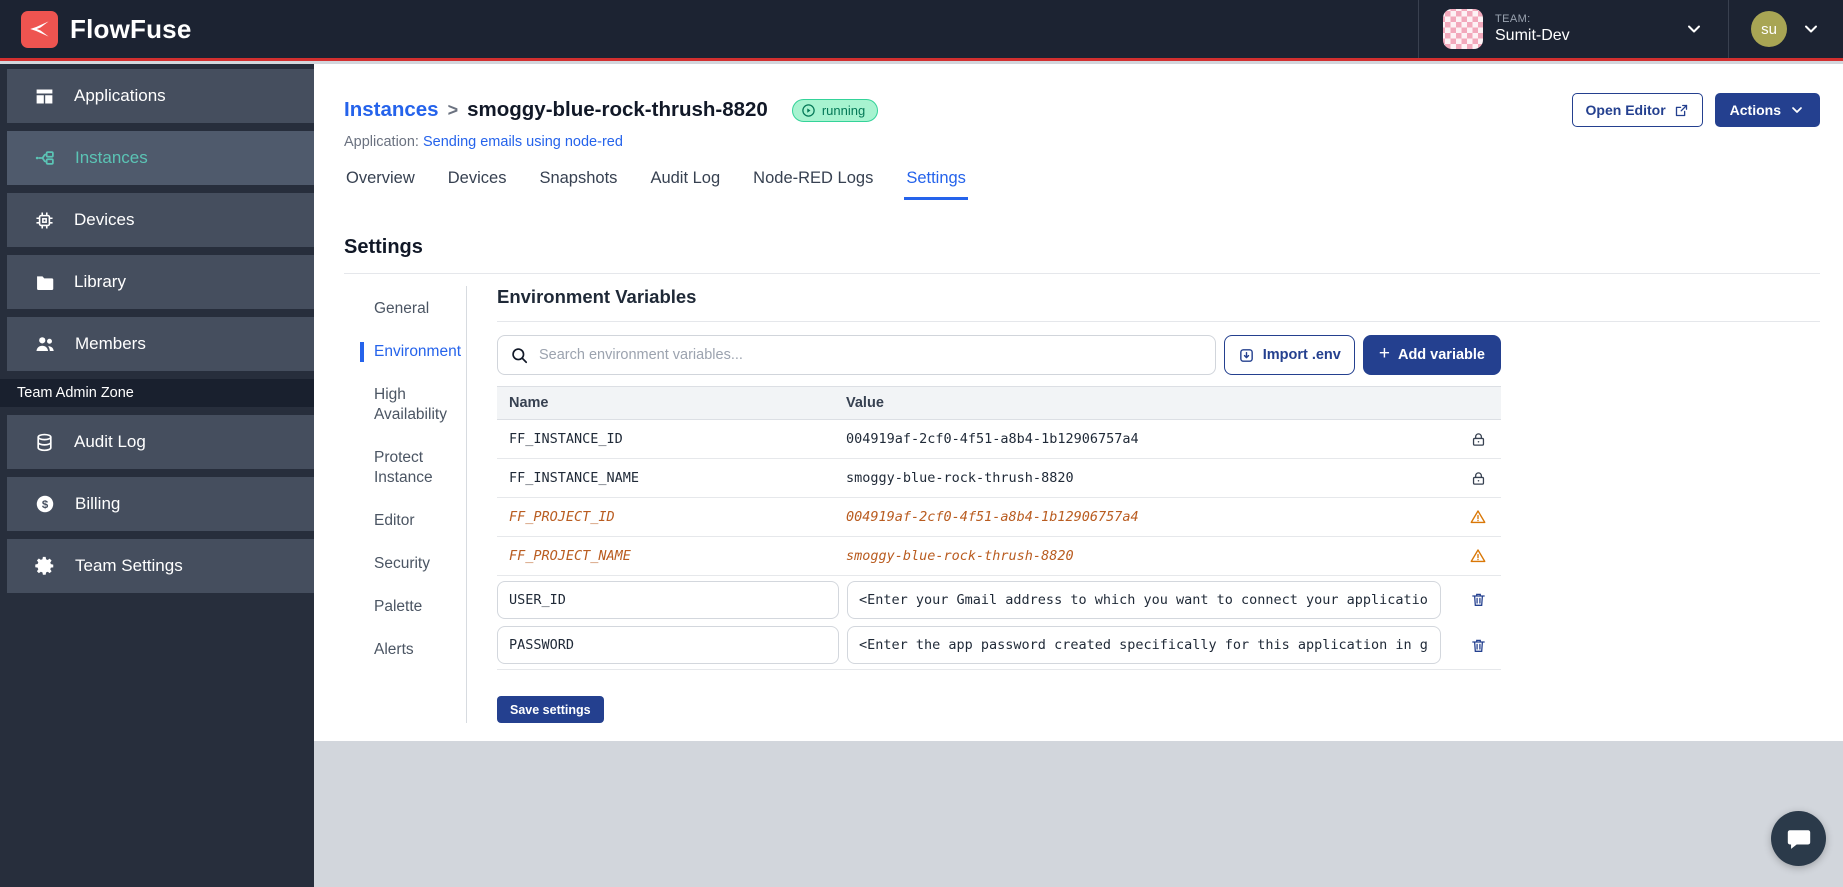 The width and height of the screenshot is (1843, 887). Describe the element at coordinates (1289, 355) in the screenshot. I see `import-env-button: Import .env` at that location.